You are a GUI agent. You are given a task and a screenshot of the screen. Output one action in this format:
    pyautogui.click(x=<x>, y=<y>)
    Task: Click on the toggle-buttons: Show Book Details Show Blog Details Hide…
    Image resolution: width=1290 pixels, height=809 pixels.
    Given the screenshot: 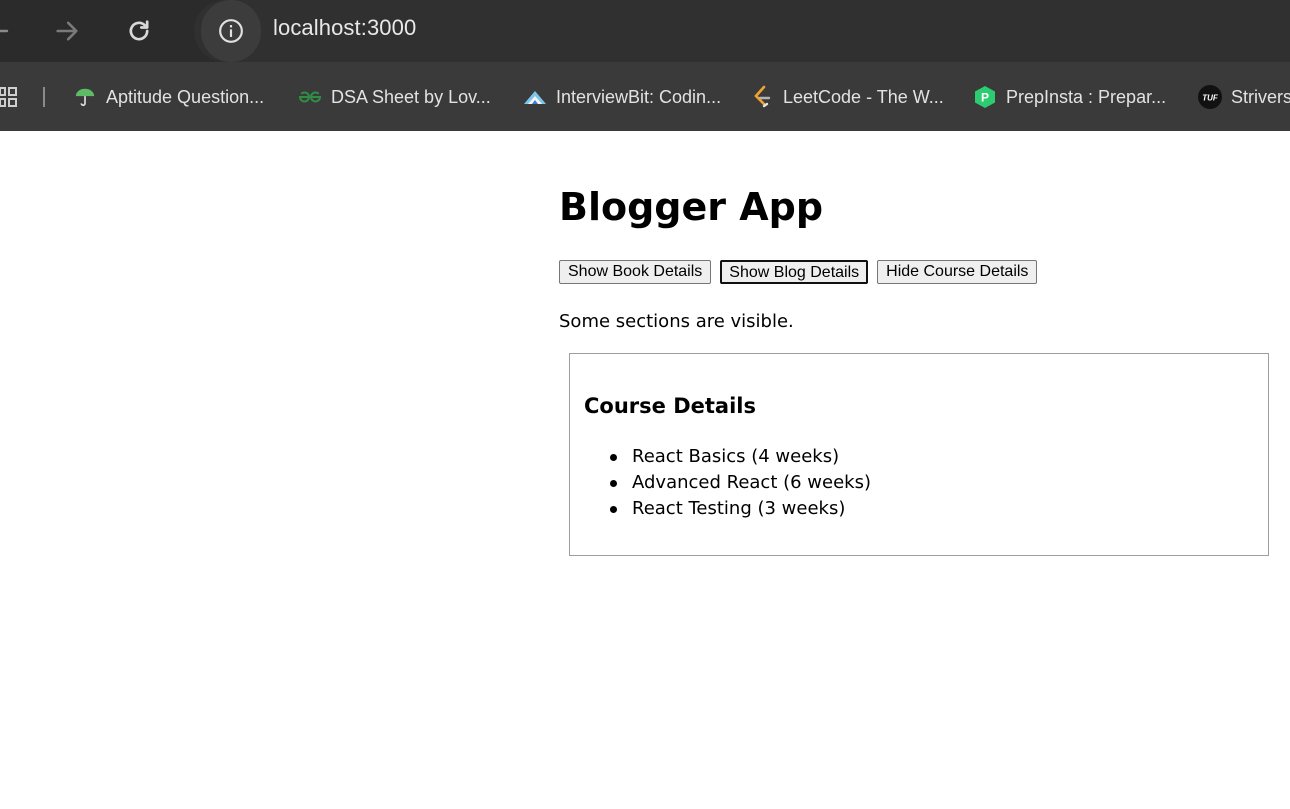 What is the action you would take?
    pyautogui.click(x=798, y=272)
    